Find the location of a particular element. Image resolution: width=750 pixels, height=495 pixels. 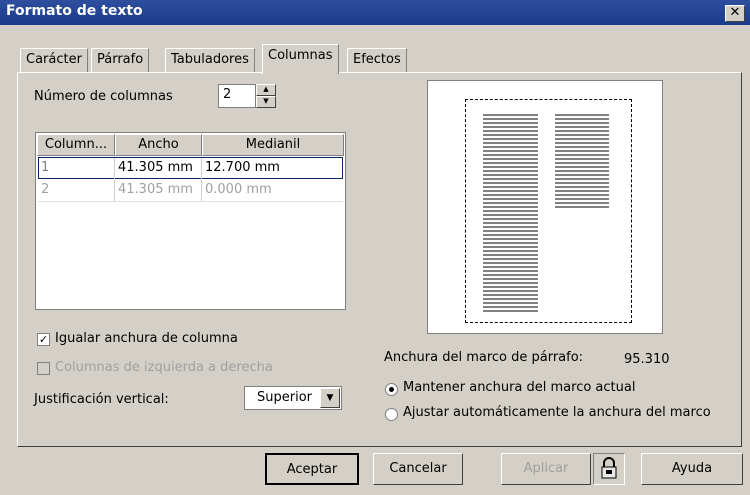

keep-width-radio is located at coordinates (391, 389).